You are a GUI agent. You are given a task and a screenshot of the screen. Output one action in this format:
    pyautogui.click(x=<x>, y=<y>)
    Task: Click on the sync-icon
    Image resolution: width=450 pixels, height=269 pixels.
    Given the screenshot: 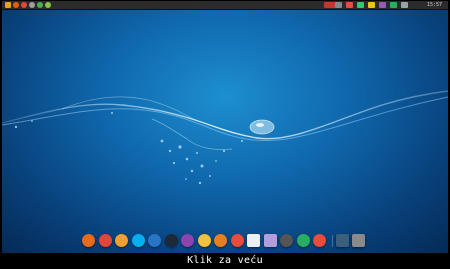 What is the action you would take?
    pyautogui.click(x=371, y=5)
    